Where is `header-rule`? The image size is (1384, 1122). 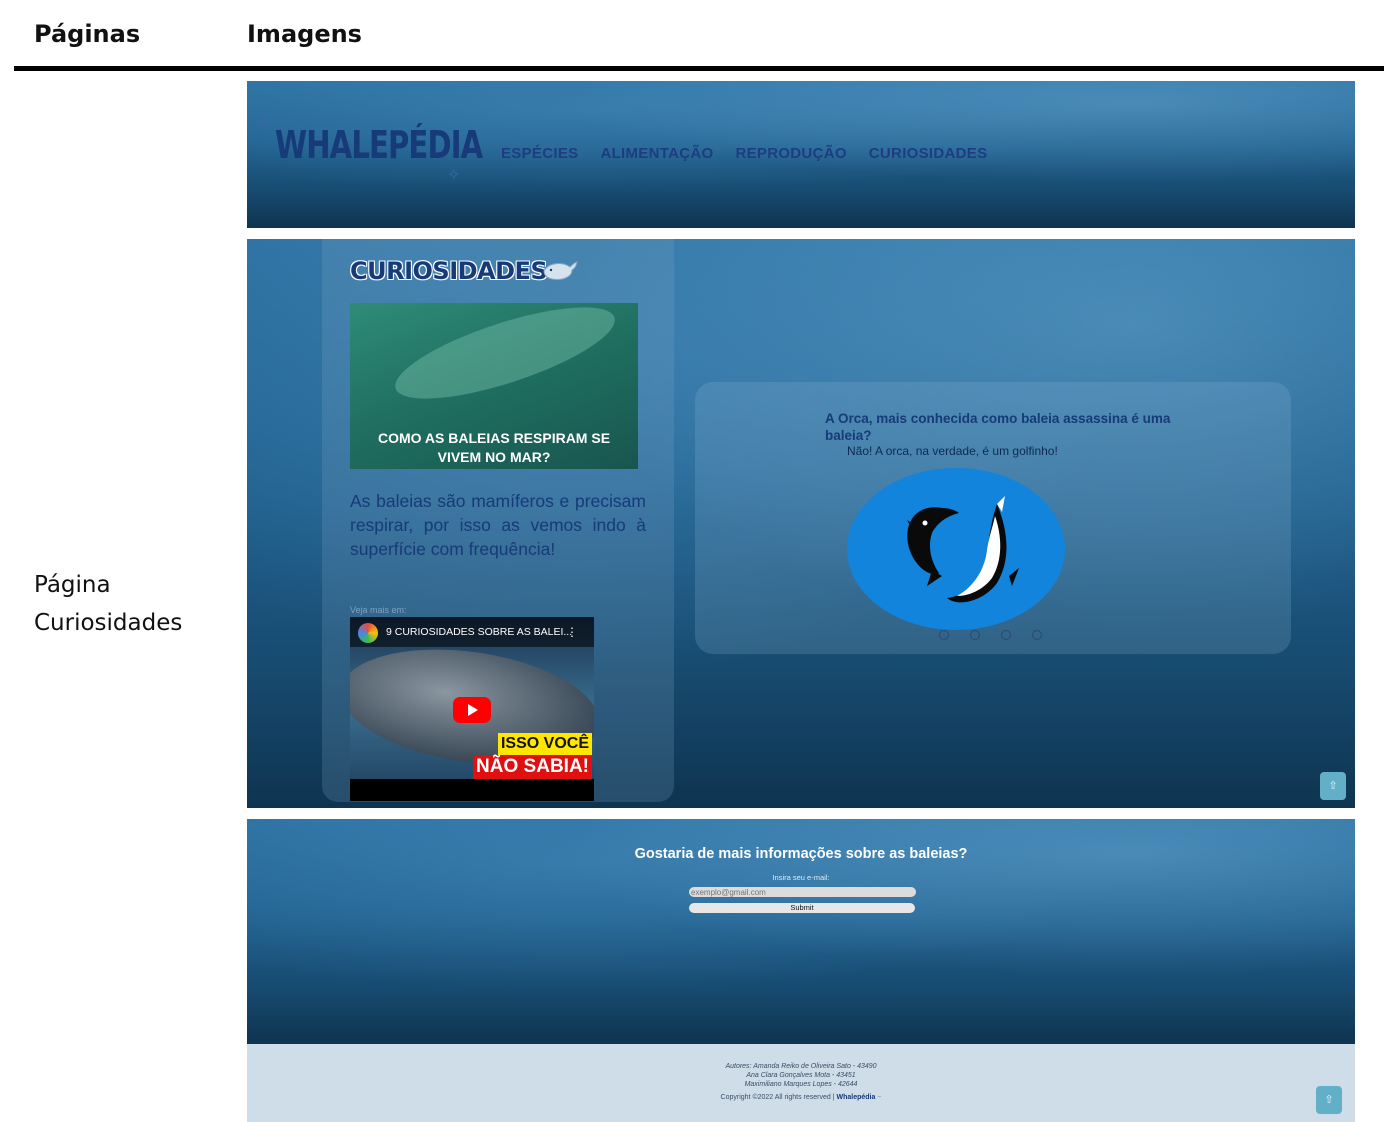
header-rule is located at coordinates (699, 68).